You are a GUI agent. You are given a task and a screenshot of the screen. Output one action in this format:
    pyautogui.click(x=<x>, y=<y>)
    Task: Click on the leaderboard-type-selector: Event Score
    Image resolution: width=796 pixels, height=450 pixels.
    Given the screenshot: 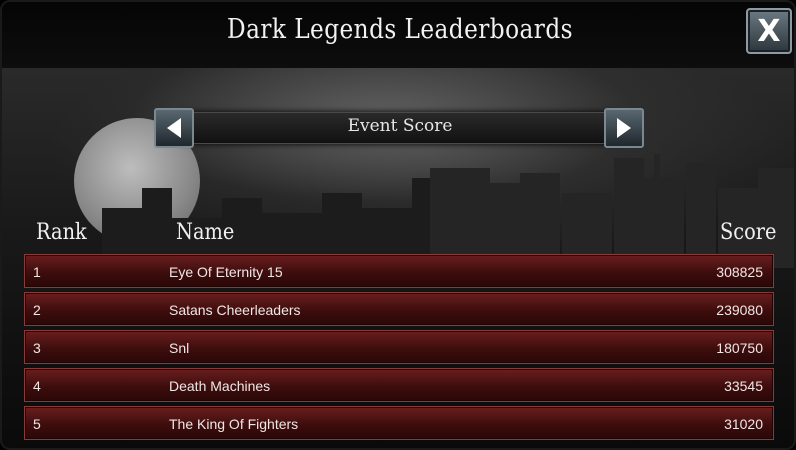 What is the action you would take?
    pyautogui.click(x=400, y=128)
    